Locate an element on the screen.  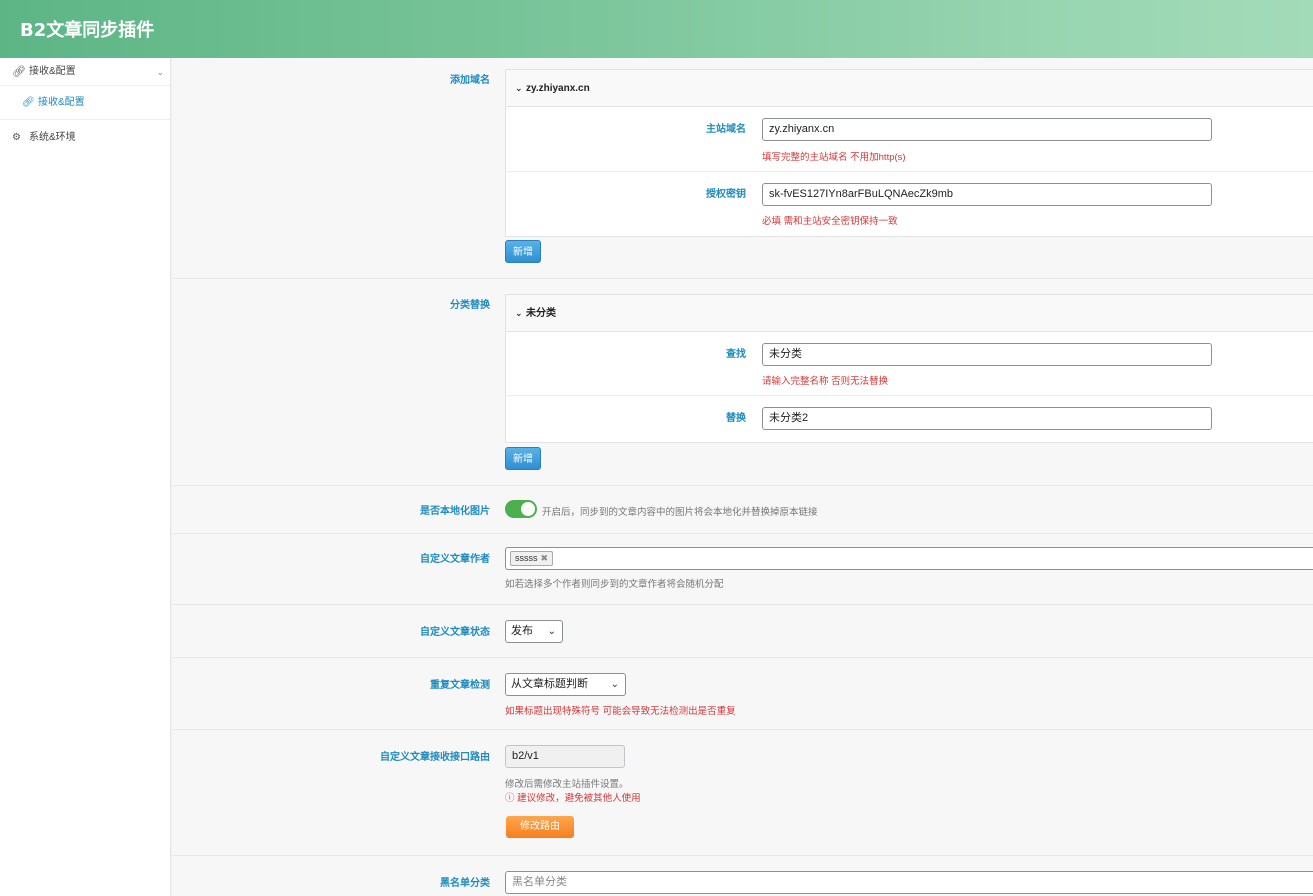
route-desc: 修改后需修改主站插件设置。 is located at coordinates (567, 784).